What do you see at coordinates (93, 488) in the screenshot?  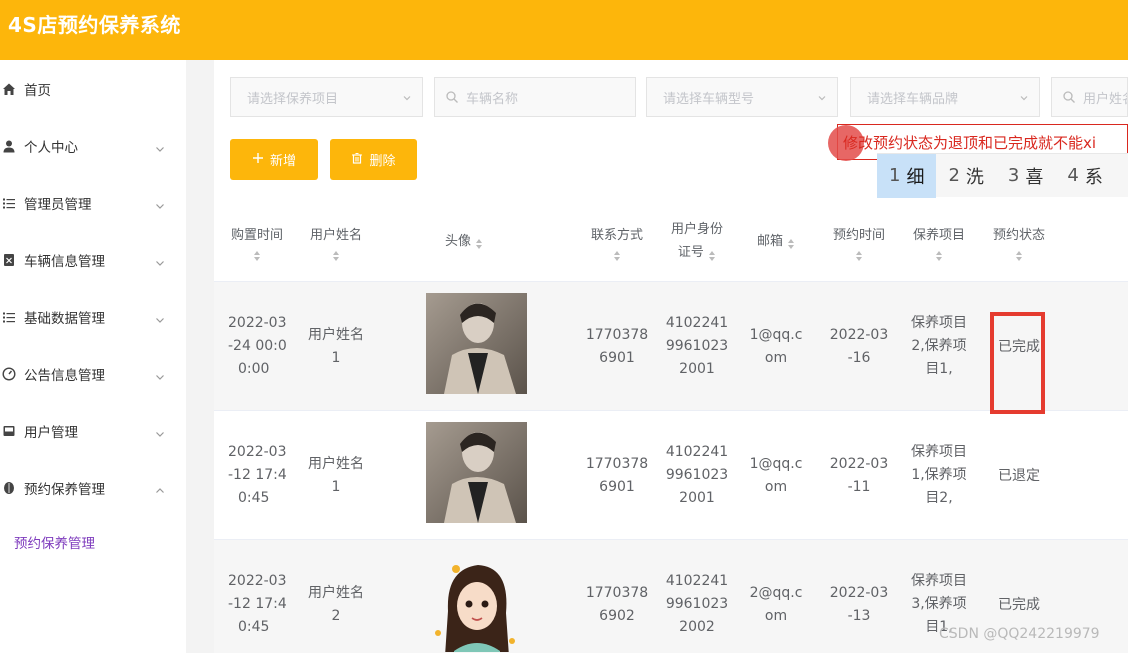 I see `sidebar-item-appointment-maintenance: 预约保养管理` at bounding box center [93, 488].